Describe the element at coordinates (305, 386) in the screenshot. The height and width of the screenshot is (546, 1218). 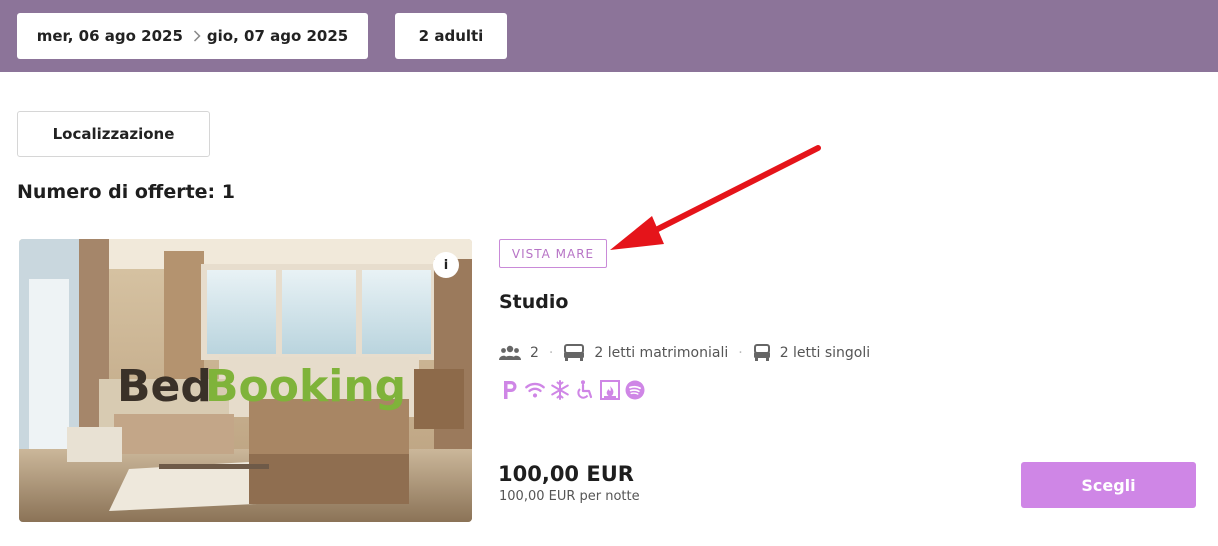
I see `photo-logo-booking: Booking` at that location.